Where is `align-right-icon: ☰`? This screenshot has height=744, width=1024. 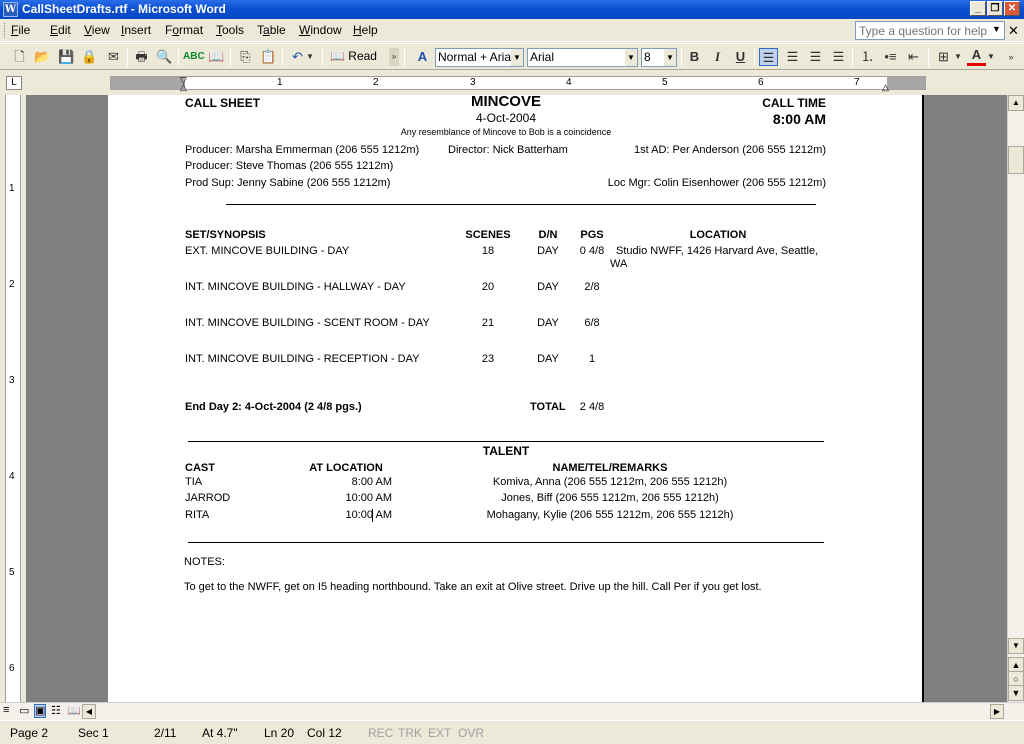
align-right-icon: ☰ is located at coordinates (815, 57).